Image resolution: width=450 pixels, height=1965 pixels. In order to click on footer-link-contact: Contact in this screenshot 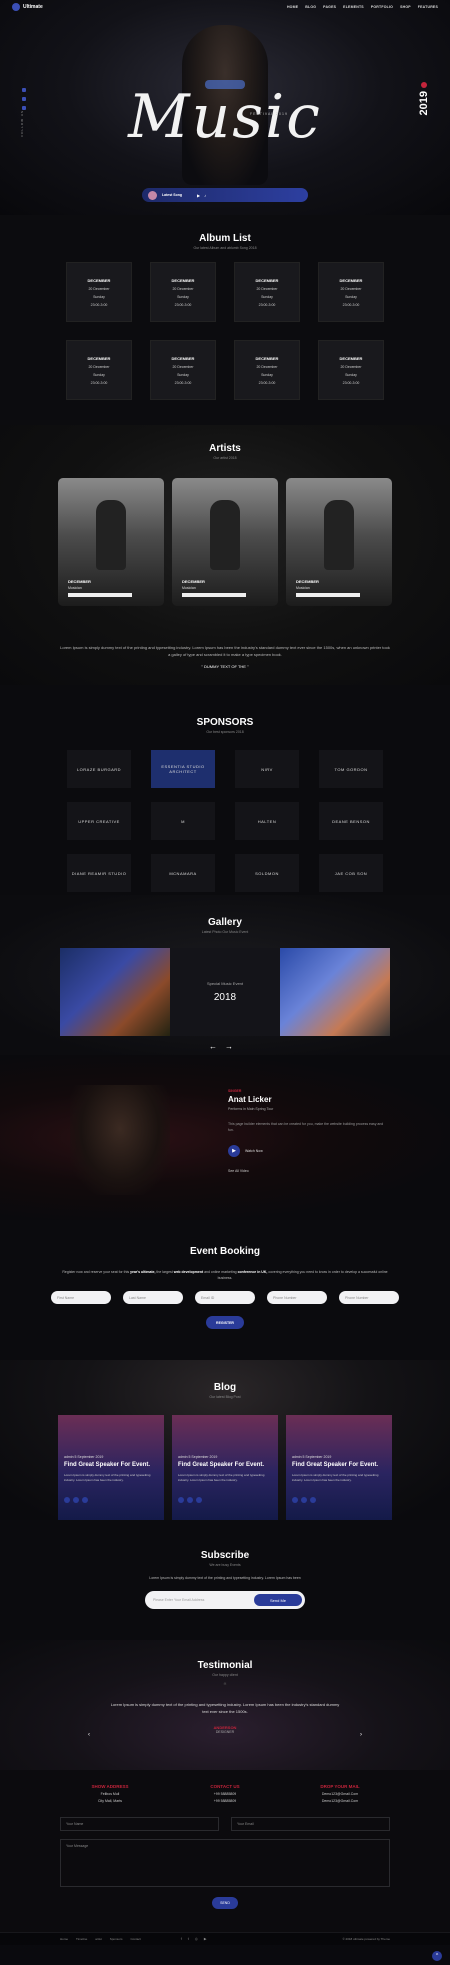, I will do `click(135, 1939)`.